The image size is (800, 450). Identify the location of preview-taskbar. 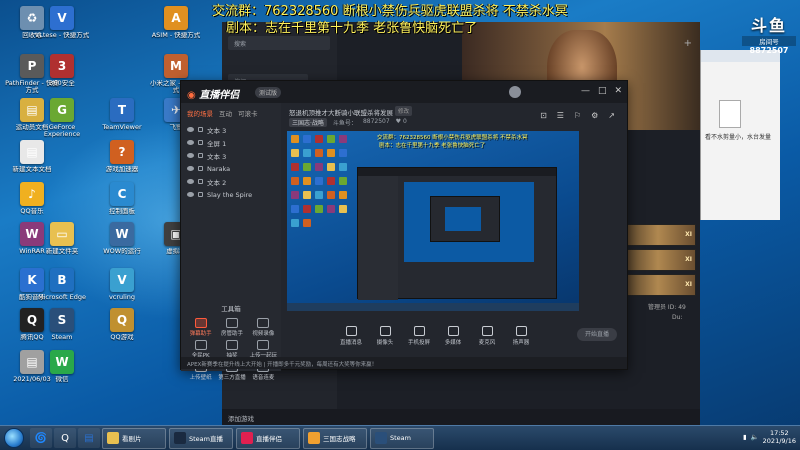
(433, 307).